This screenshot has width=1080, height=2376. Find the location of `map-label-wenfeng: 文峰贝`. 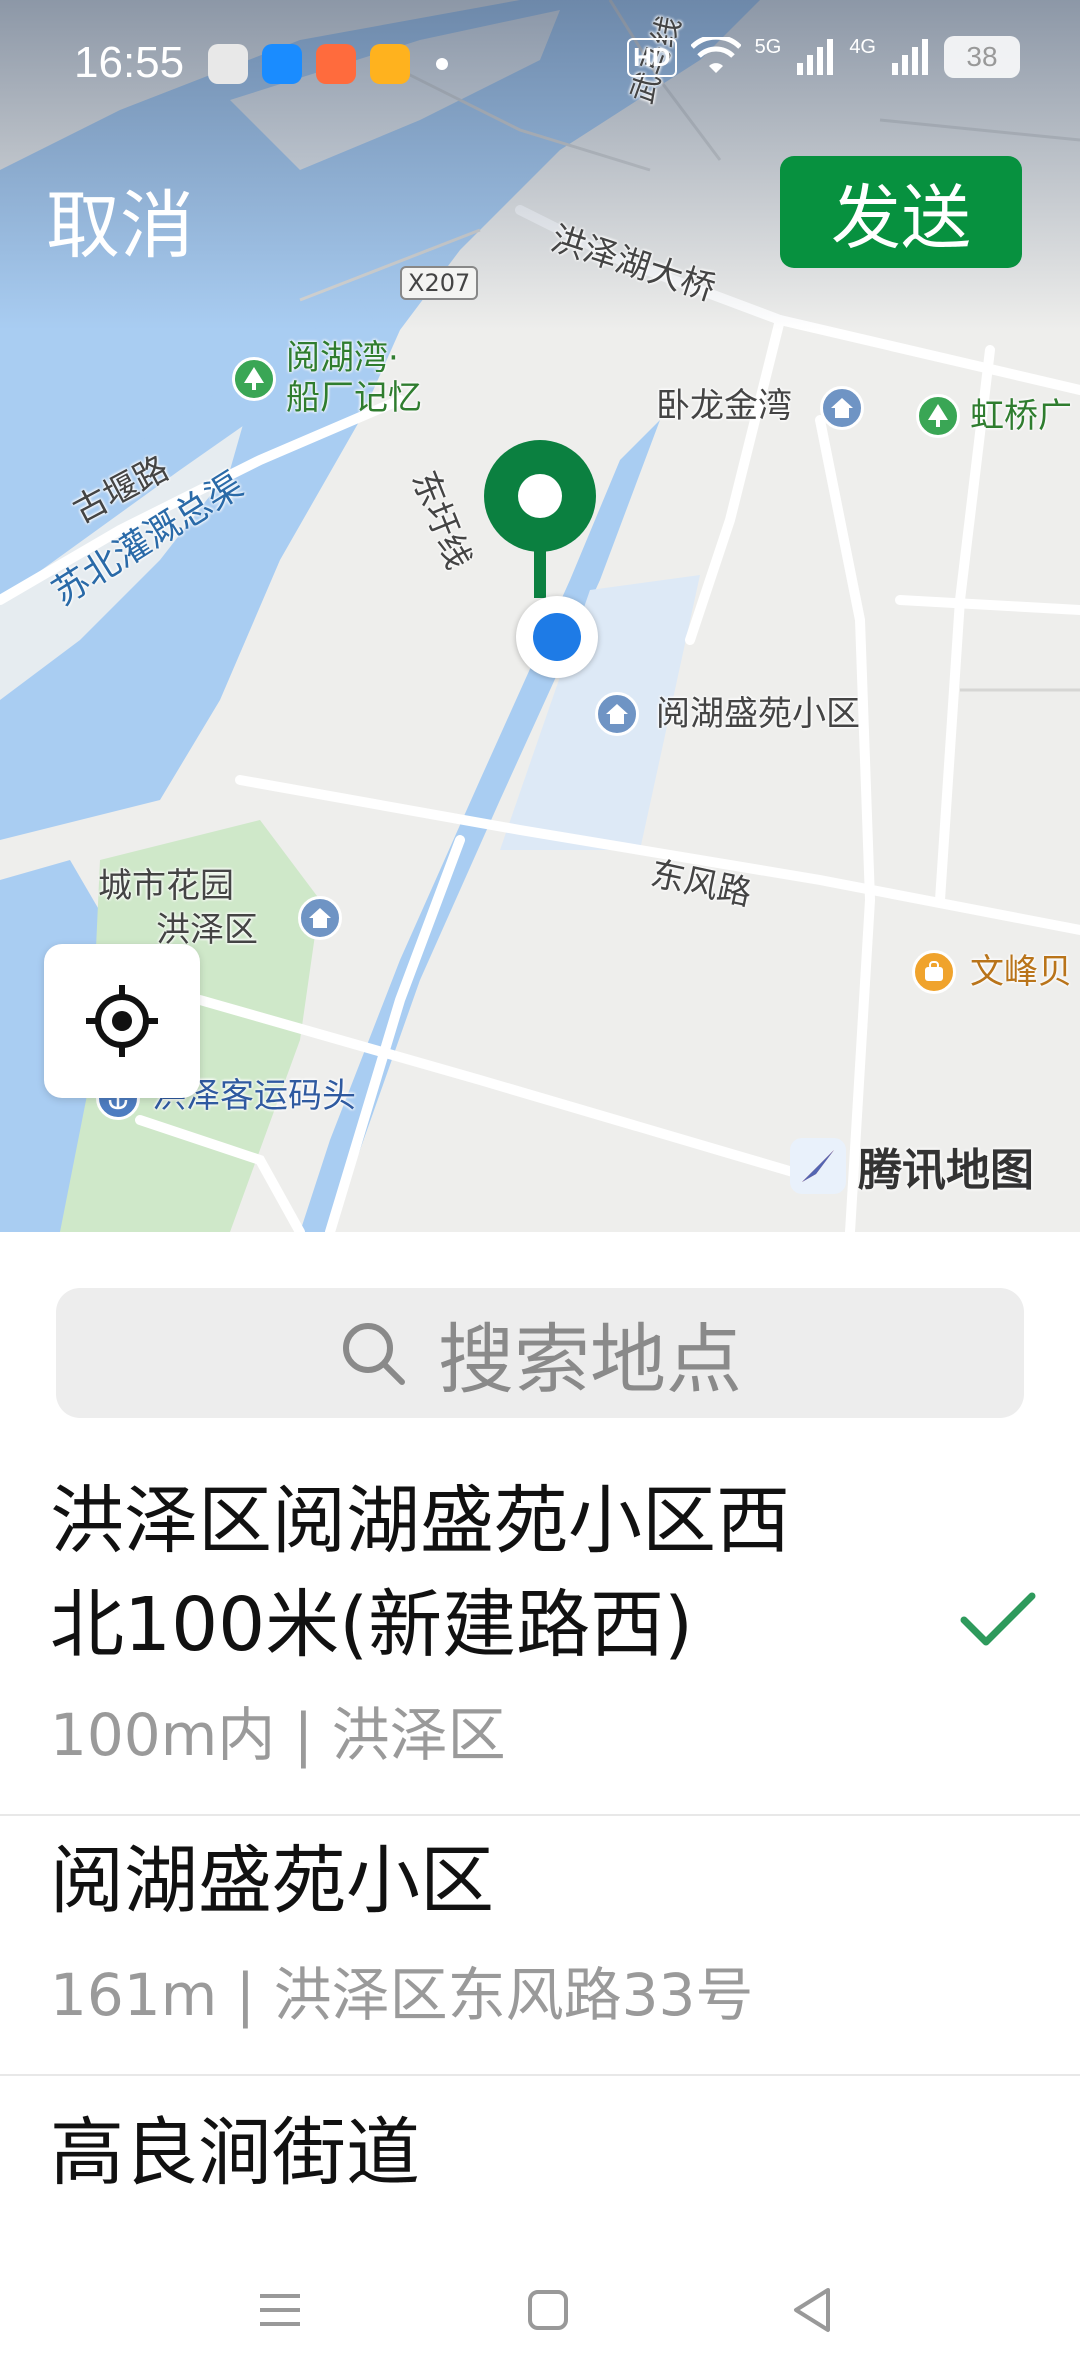

map-label-wenfeng: 文峰贝 is located at coordinates (1021, 972).